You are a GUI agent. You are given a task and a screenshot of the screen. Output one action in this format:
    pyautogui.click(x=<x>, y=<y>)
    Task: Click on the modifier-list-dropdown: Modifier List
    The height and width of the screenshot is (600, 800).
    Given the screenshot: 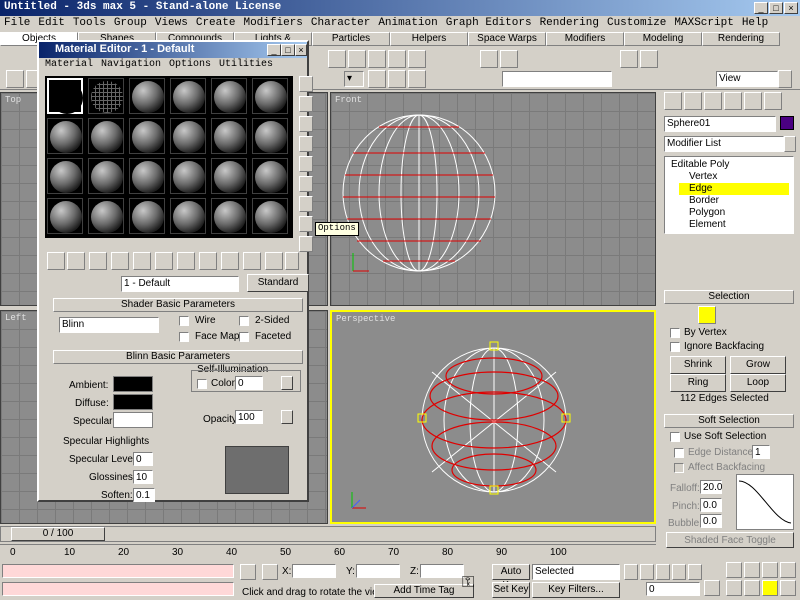 What is the action you would take?
    pyautogui.click(x=724, y=144)
    